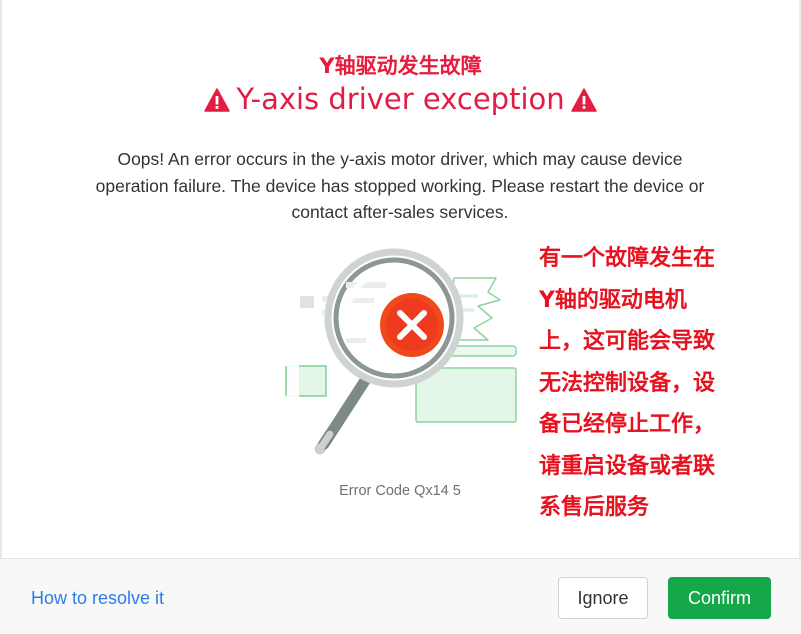 The image size is (801, 634). Describe the element at coordinates (627, 383) in the screenshot. I see `annotation-line: 无法控制设备，设` at that location.